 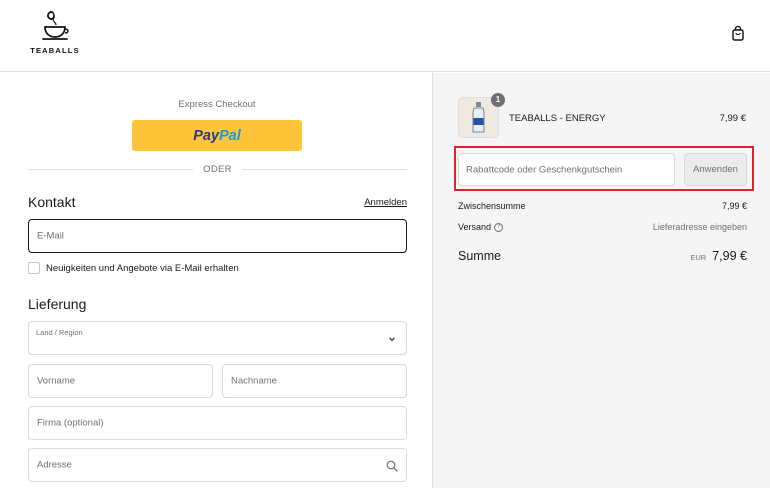 I want to click on or-divider: ODER, so click(x=217, y=169).